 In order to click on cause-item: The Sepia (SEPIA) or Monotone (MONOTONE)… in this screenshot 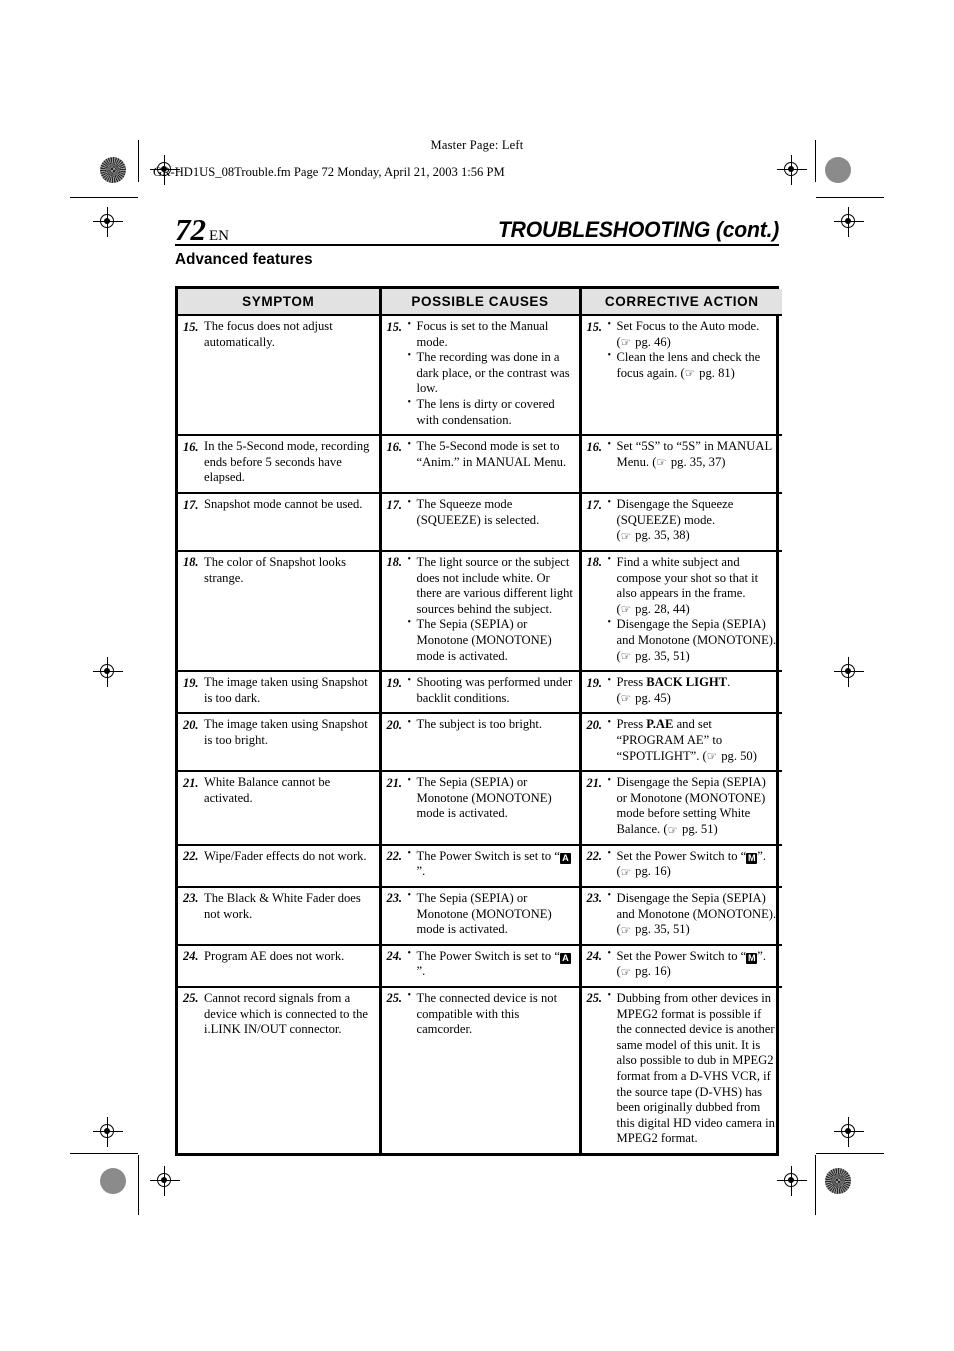, I will do `click(491, 640)`.